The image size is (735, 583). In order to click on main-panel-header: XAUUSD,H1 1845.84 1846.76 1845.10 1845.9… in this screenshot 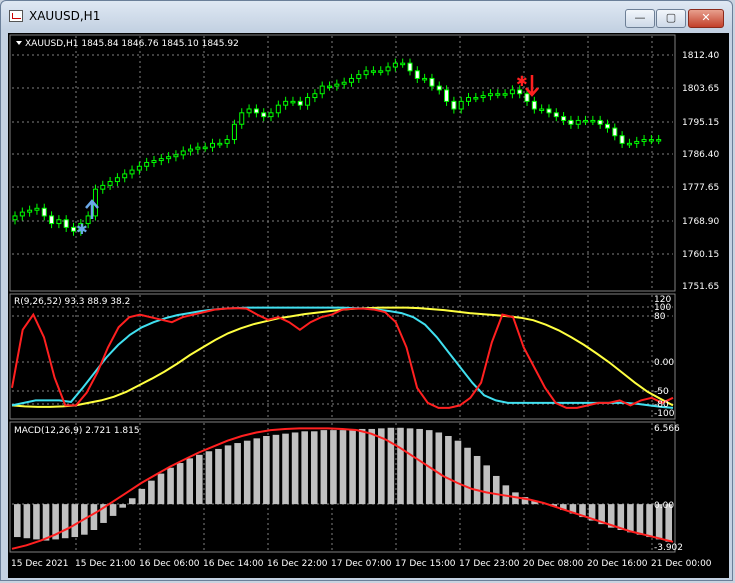, I will do `click(132, 44)`.